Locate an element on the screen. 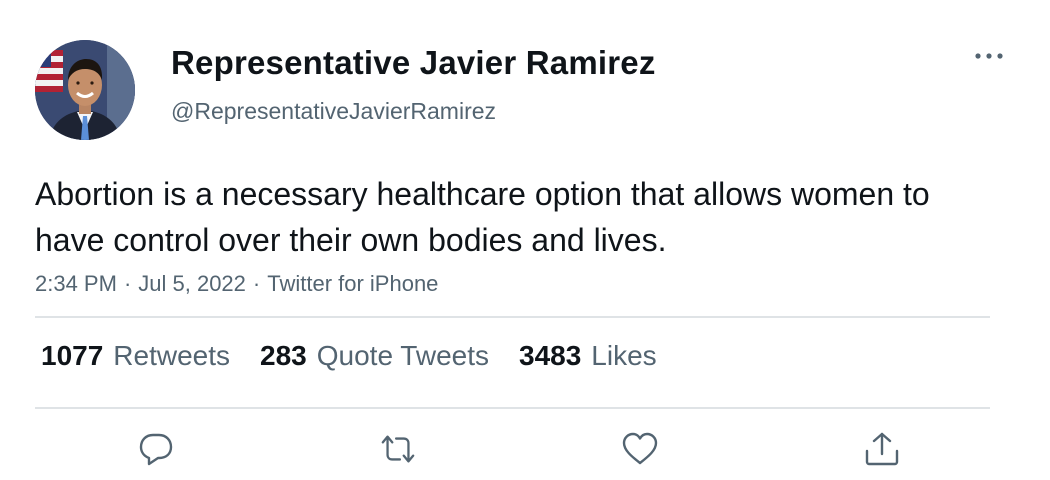 Image resolution: width=1050 pixels, height=480 pixels. heart-icon is located at coordinates (640, 448).